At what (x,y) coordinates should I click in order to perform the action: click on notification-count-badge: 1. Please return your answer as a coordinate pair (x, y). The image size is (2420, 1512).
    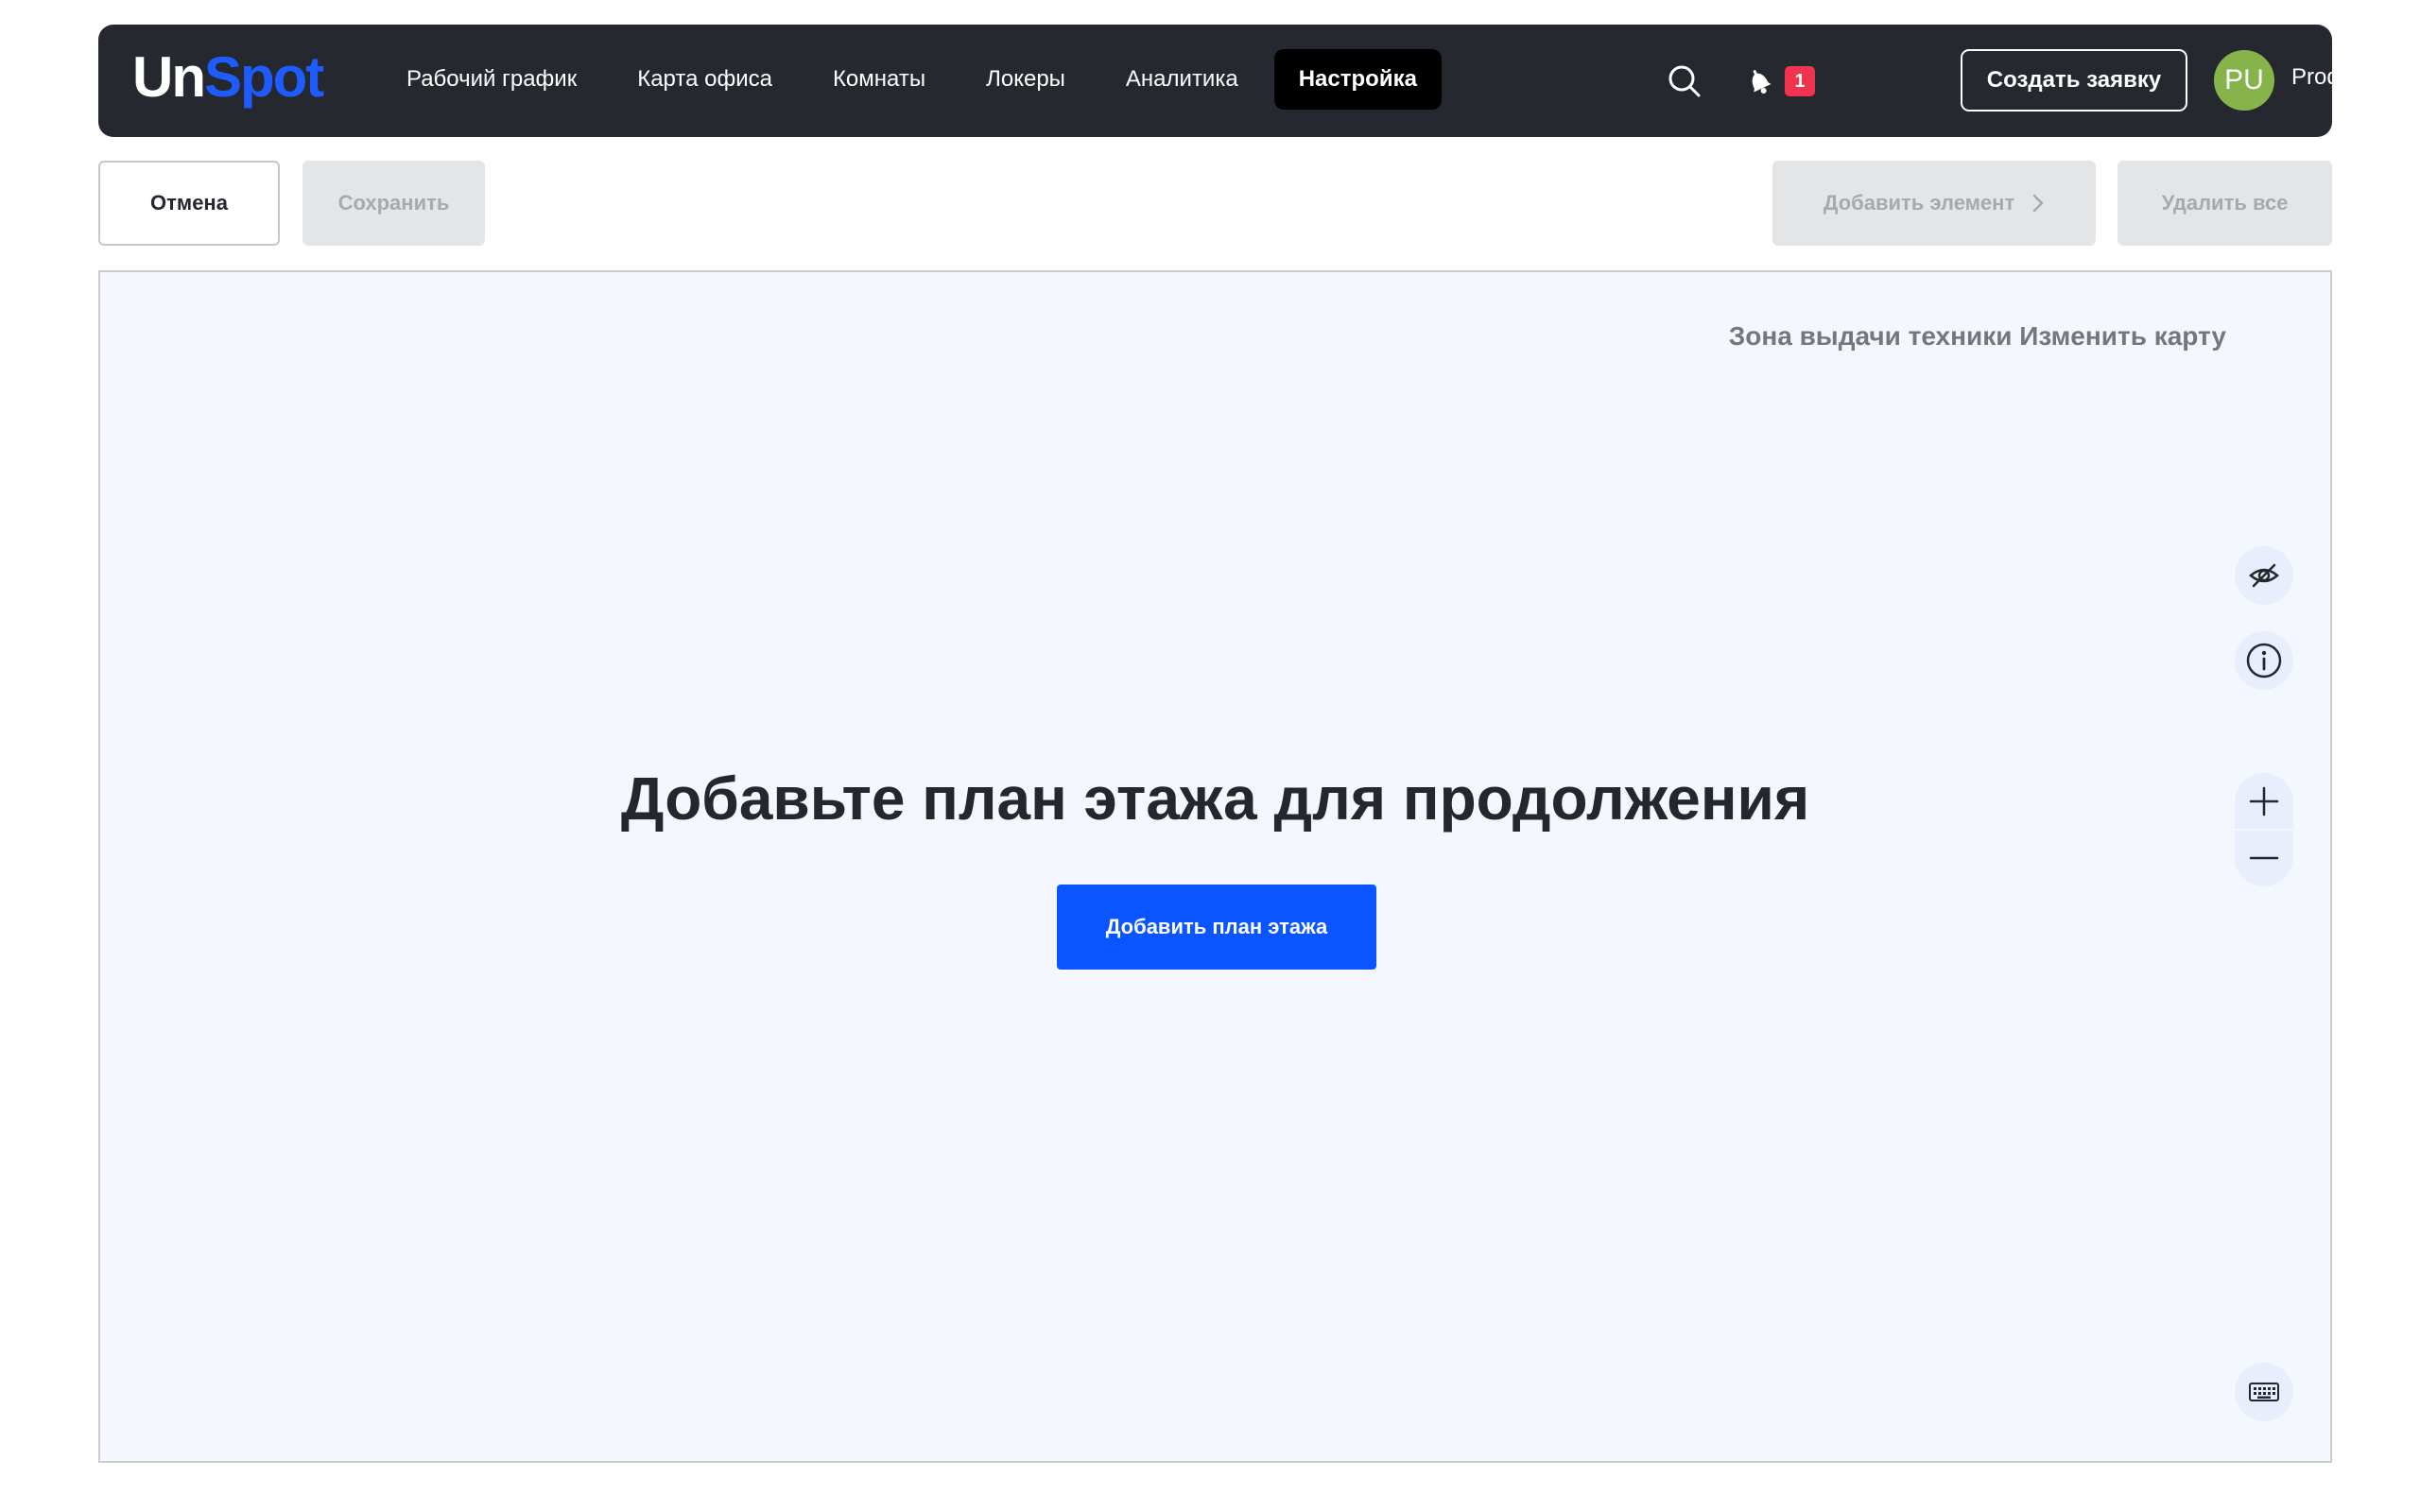
    Looking at the image, I should click on (1800, 81).